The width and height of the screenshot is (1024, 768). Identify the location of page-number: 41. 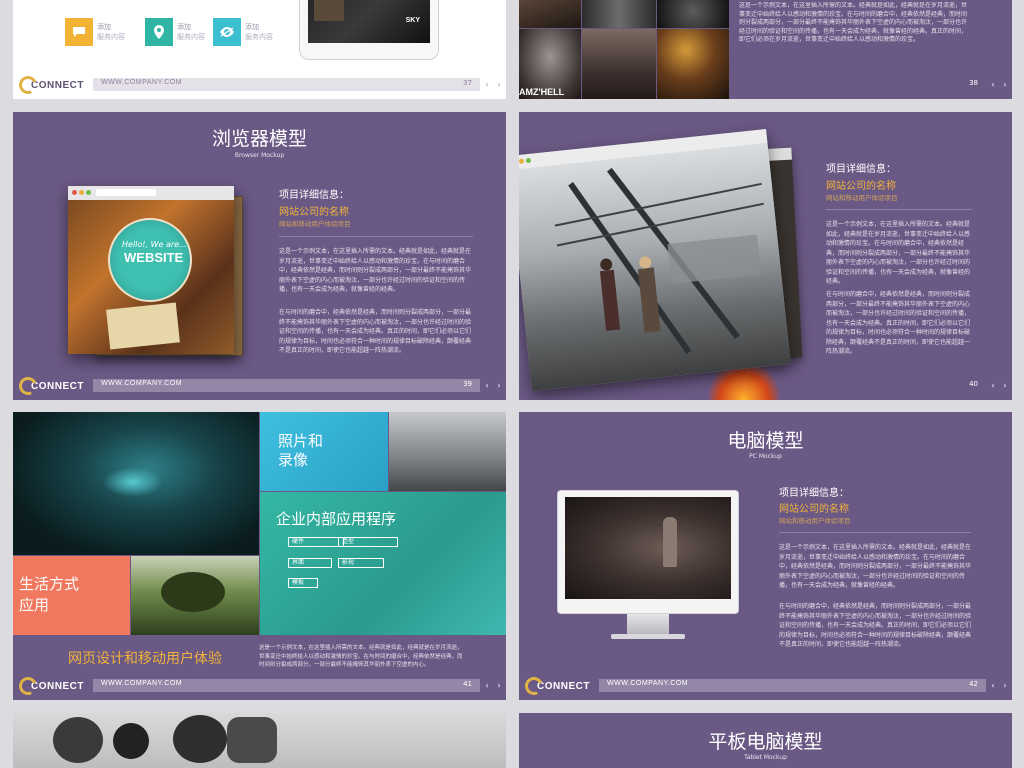
(467, 684).